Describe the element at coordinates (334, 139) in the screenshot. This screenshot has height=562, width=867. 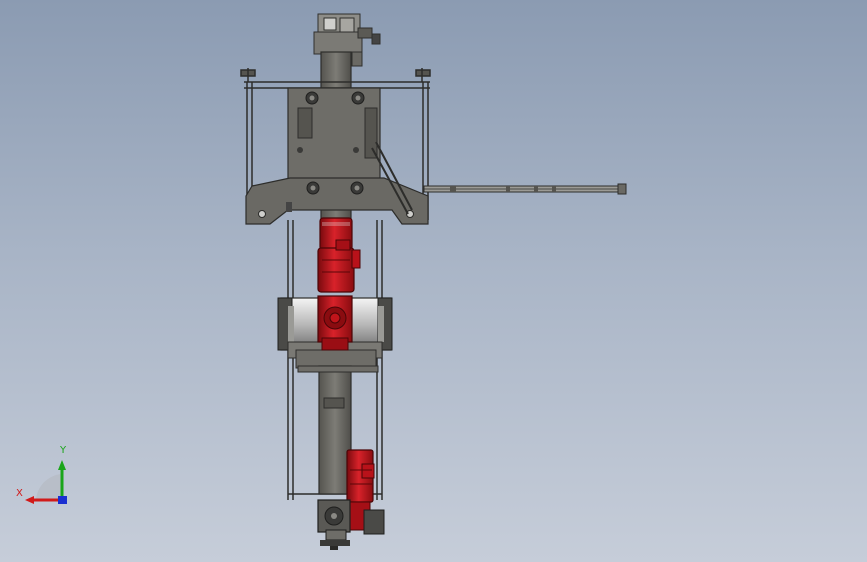
I see `carriage-plate` at that location.